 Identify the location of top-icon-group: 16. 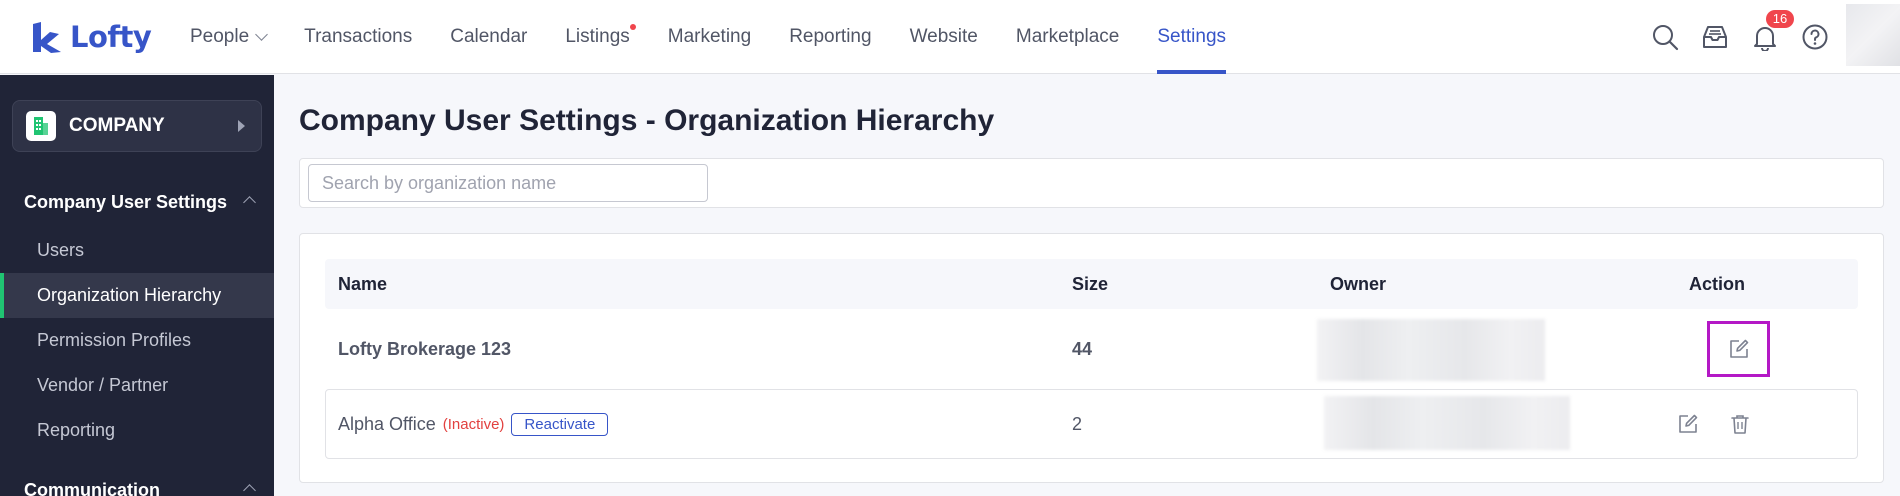
(1750, 37).